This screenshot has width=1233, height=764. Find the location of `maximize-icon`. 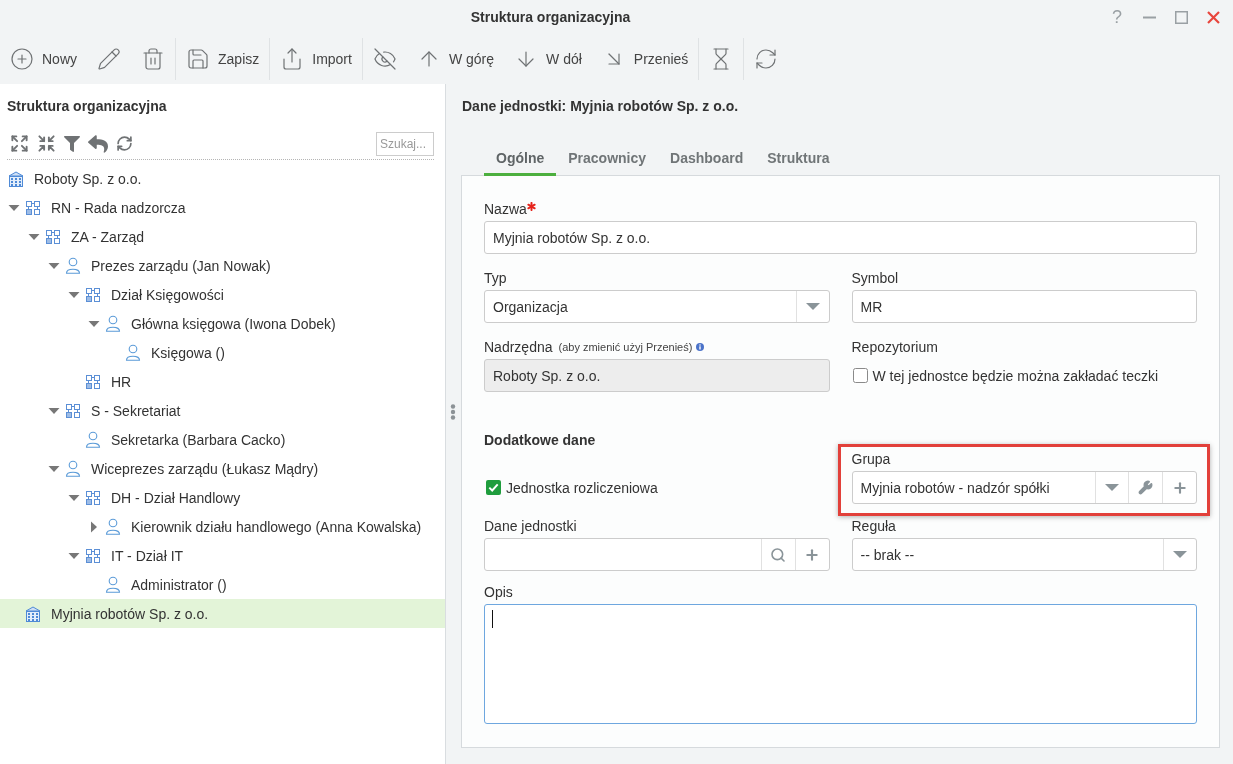

maximize-icon is located at coordinates (1181, 17).